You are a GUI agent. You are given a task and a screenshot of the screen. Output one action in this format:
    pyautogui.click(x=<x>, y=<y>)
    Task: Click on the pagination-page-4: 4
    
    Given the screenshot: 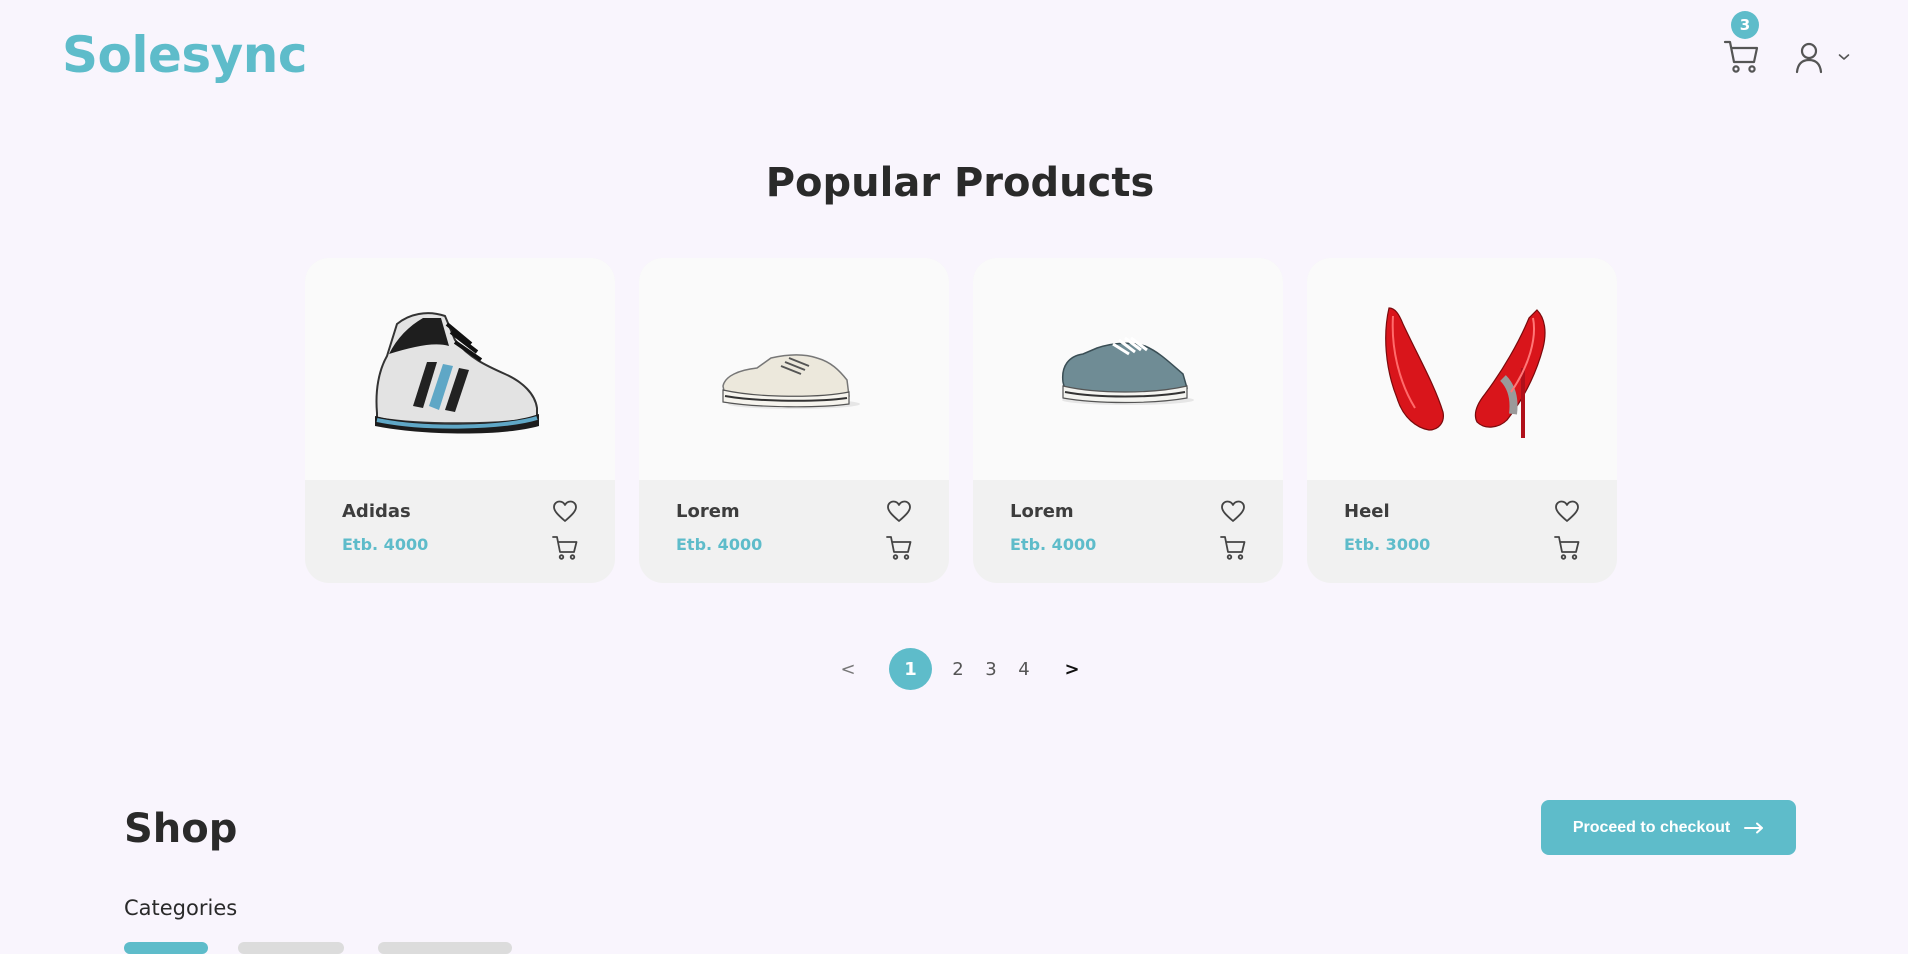 What is the action you would take?
    pyautogui.click(x=1024, y=669)
    